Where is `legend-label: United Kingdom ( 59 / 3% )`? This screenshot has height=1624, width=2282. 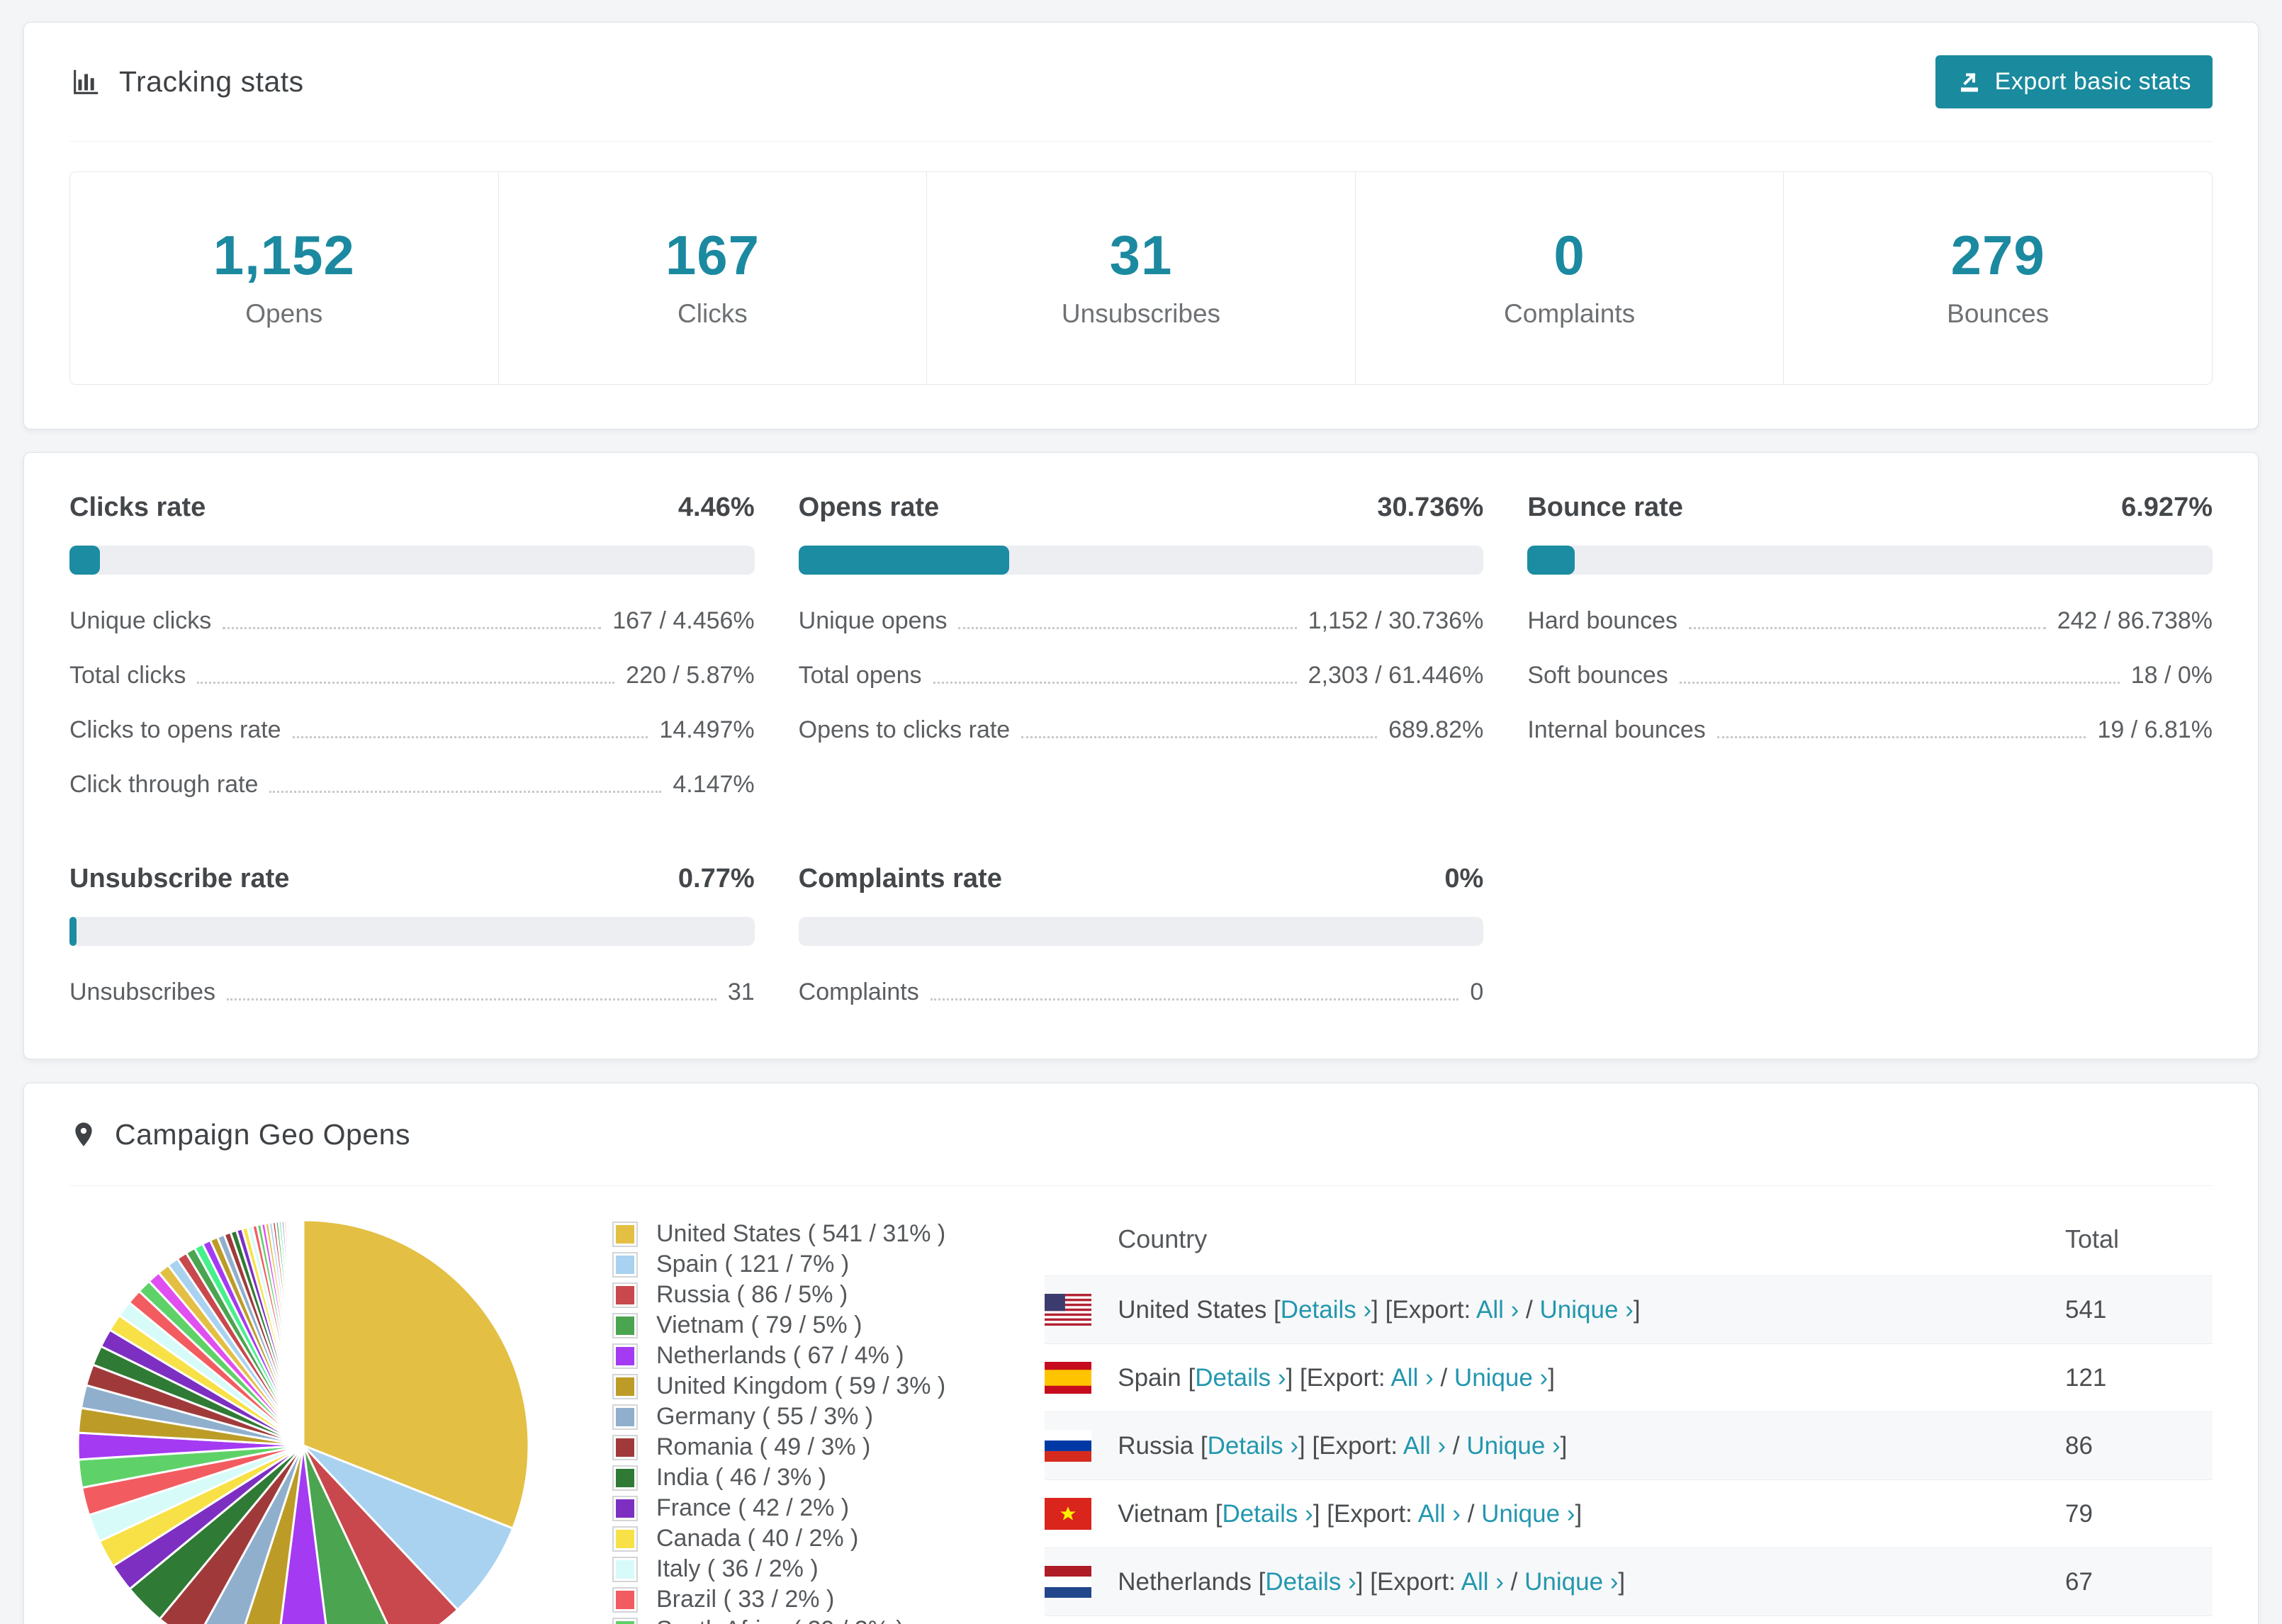
legend-label: United Kingdom ( 59 / 3% ) is located at coordinates (801, 1385).